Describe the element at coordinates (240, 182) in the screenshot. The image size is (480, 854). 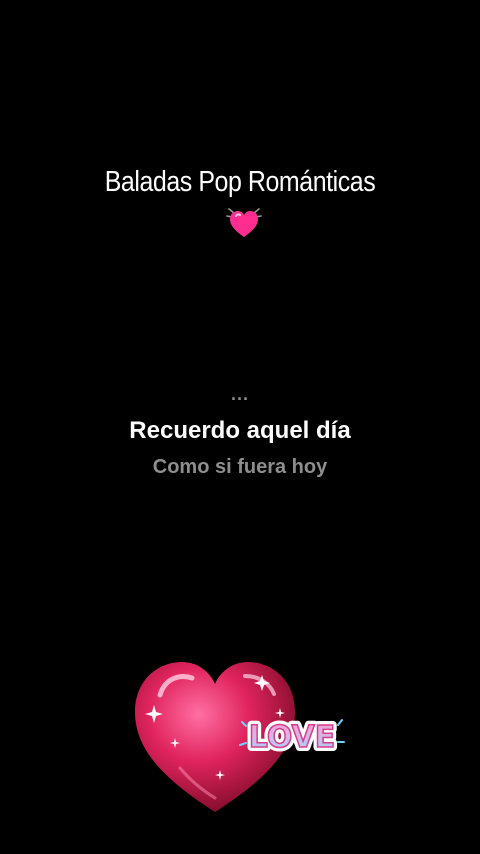
I see `overlay-title: Baladas Pop Románticas` at that location.